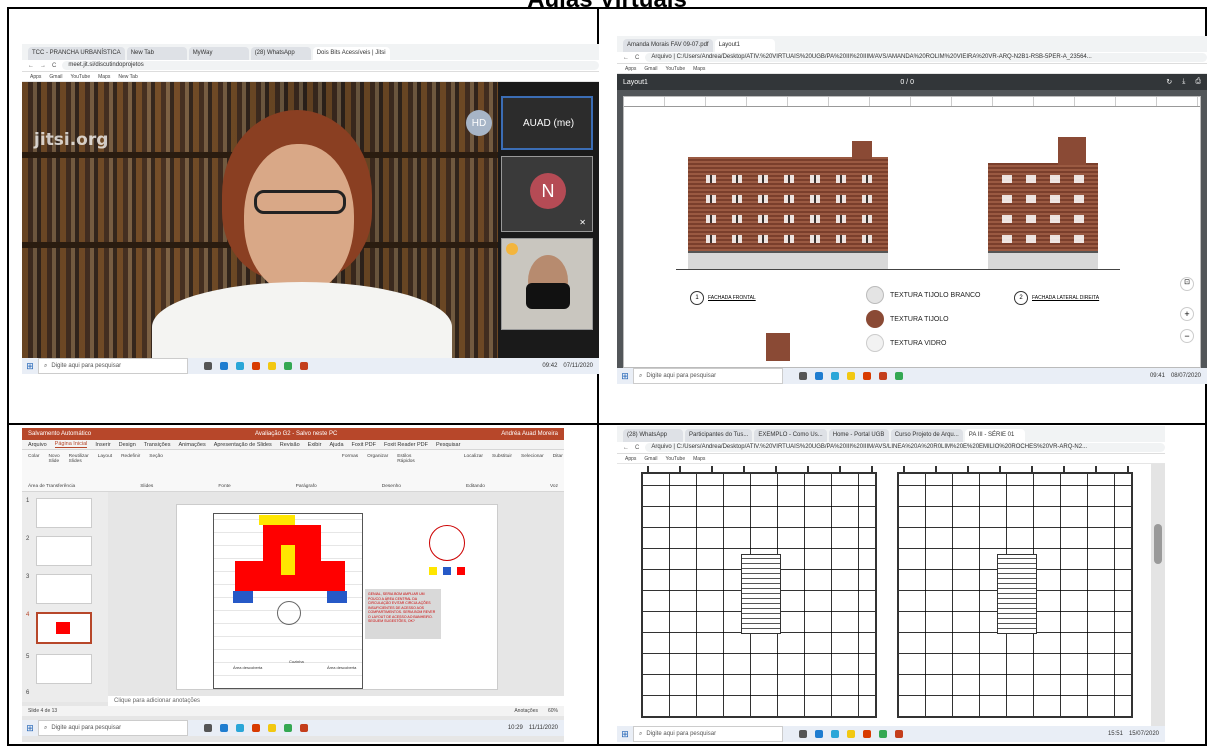 Image resolution: width=1214 pixels, height=746 pixels. What do you see at coordinates (336, 701) in the screenshot?
I see `notes-pane: Clique para adicionar anotações` at bounding box center [336, 701].